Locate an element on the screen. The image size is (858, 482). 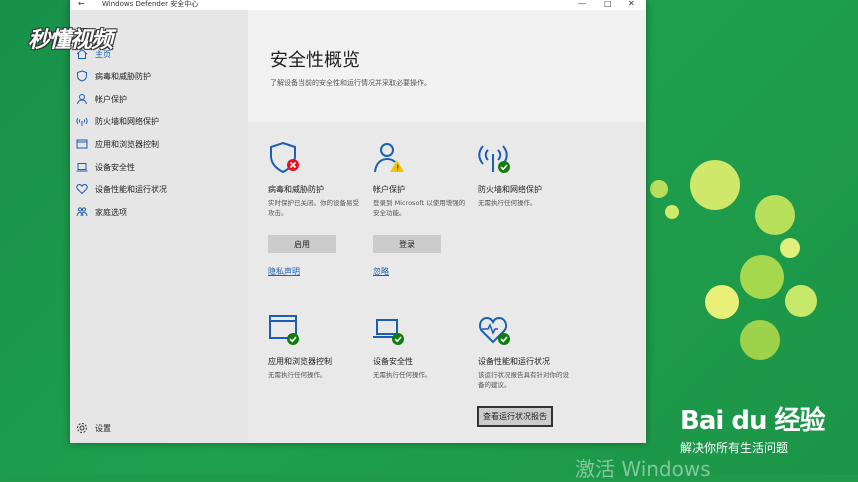
card-title: 防火墙和网络保护 is located at coordinates (510, 189).